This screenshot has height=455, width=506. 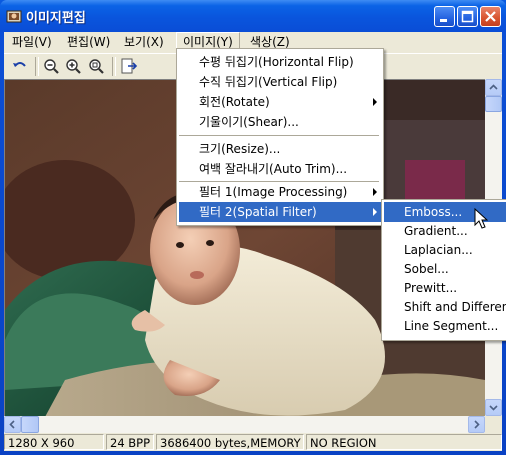 What do you see at coordinates (14, 16) in the screenshot?
I see `app-icon` at bounding box center [14, 16].